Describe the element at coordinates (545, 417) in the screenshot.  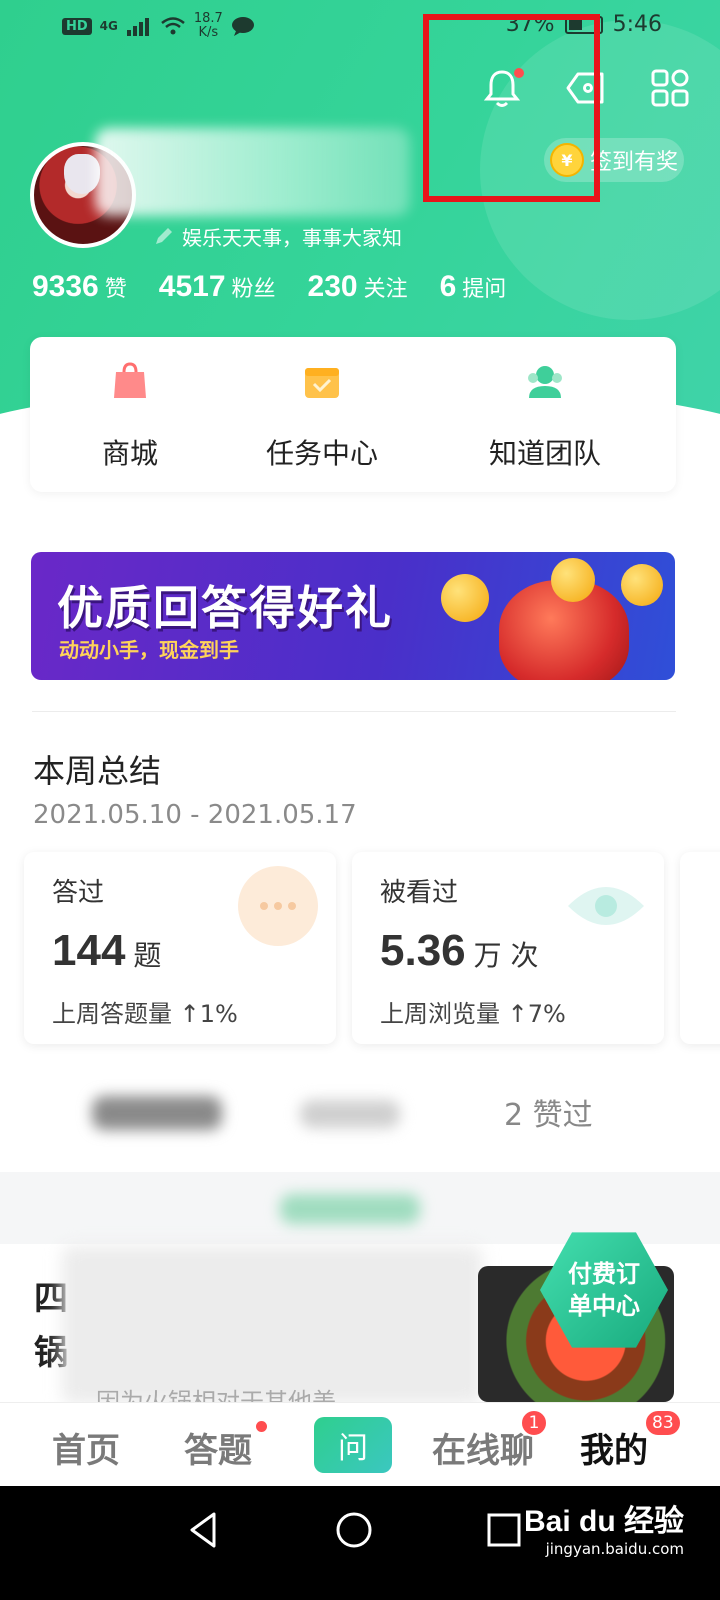
I see `shortcut-team: 知道团队` at that location.